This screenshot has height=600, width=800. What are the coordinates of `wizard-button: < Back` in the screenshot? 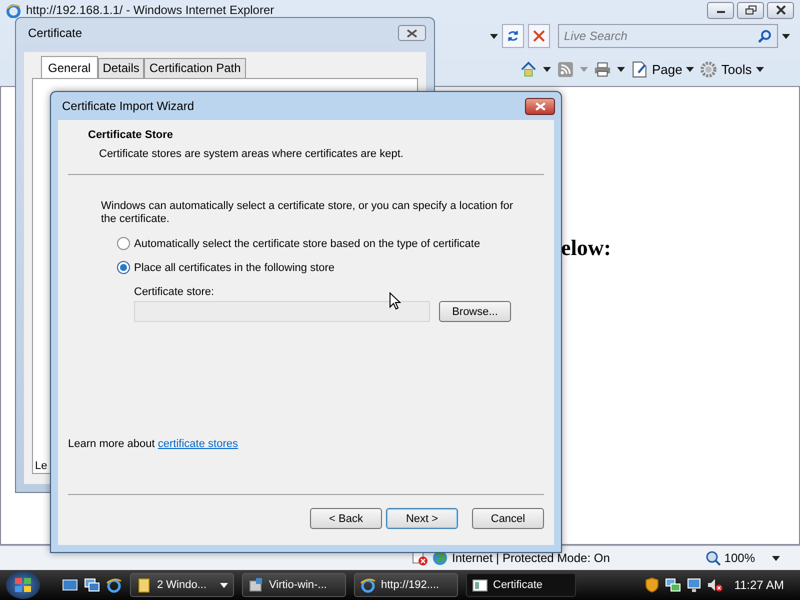 It's located at (346, 518).